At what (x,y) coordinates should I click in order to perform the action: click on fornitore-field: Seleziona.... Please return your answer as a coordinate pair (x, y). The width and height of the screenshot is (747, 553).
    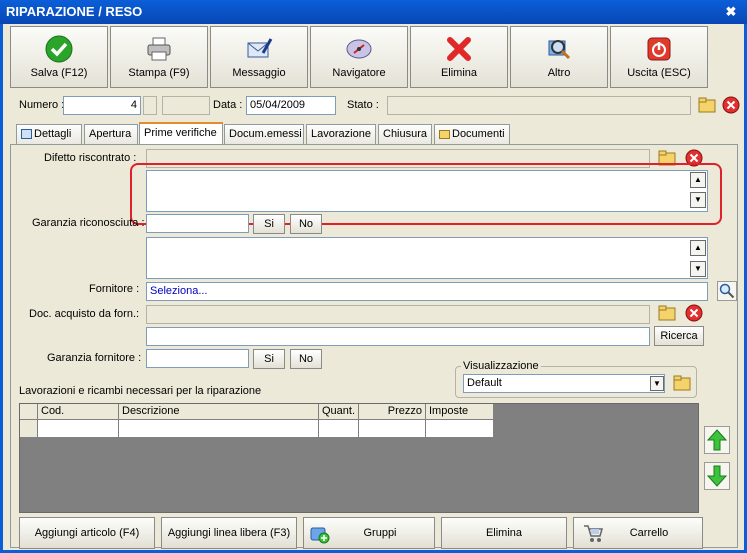
    Looking at the image, I should click on (427, 291).